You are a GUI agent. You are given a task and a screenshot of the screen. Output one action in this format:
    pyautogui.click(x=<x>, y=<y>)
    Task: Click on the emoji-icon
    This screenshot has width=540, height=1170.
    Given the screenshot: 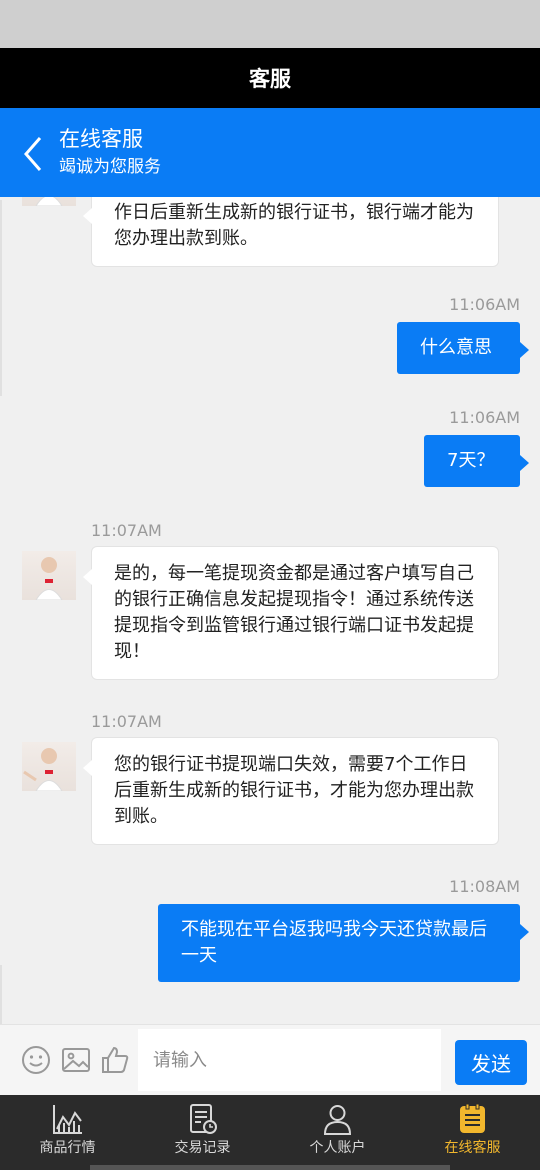 What is the action you would take?
    pyautogui.click(x=36, y=1060)
    